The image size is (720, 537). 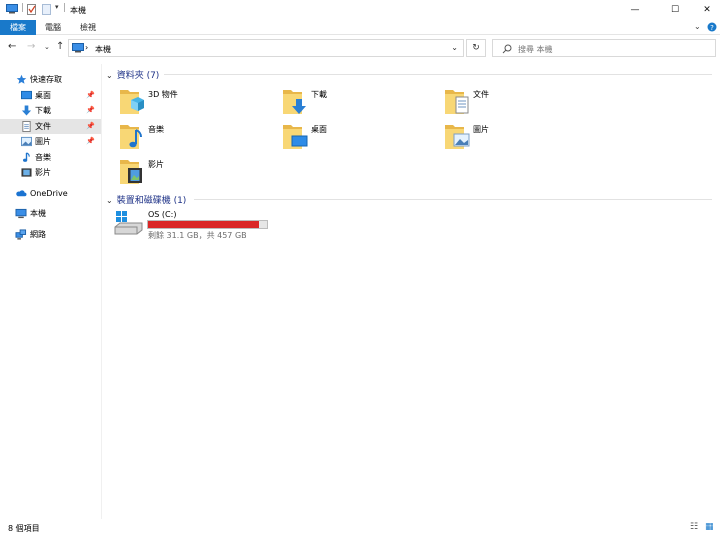 What do you see at coordinates (151, 201) in the screenshot?
I see `group-title: 裝置和磁碟機 (1)` at bounding box center [151, 201].